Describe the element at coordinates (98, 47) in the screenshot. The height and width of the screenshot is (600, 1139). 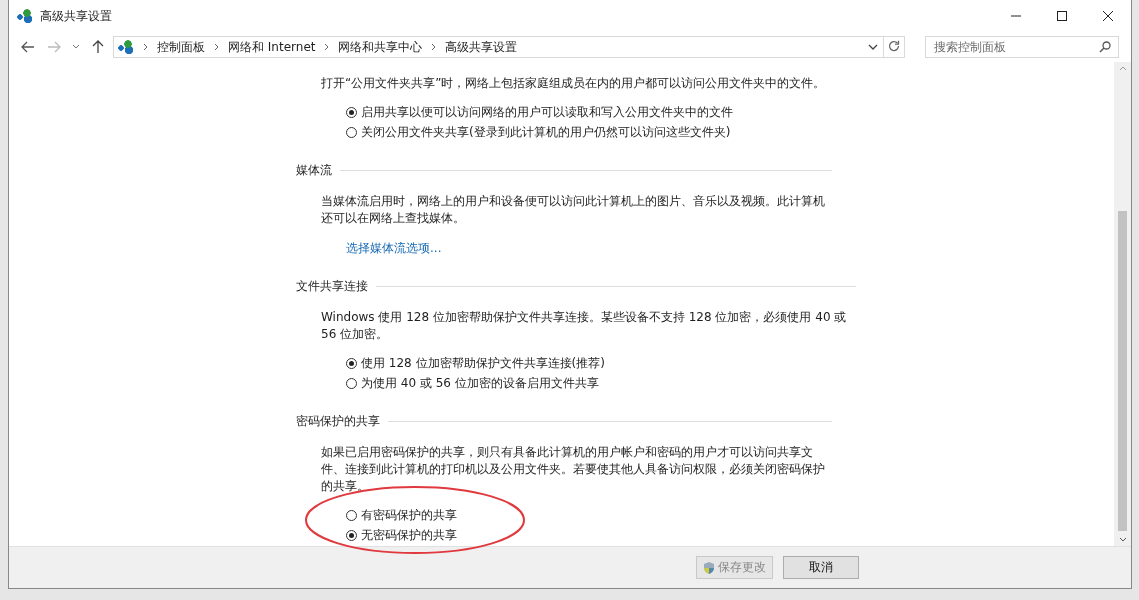
I see `up-arrow-icon` at that location.